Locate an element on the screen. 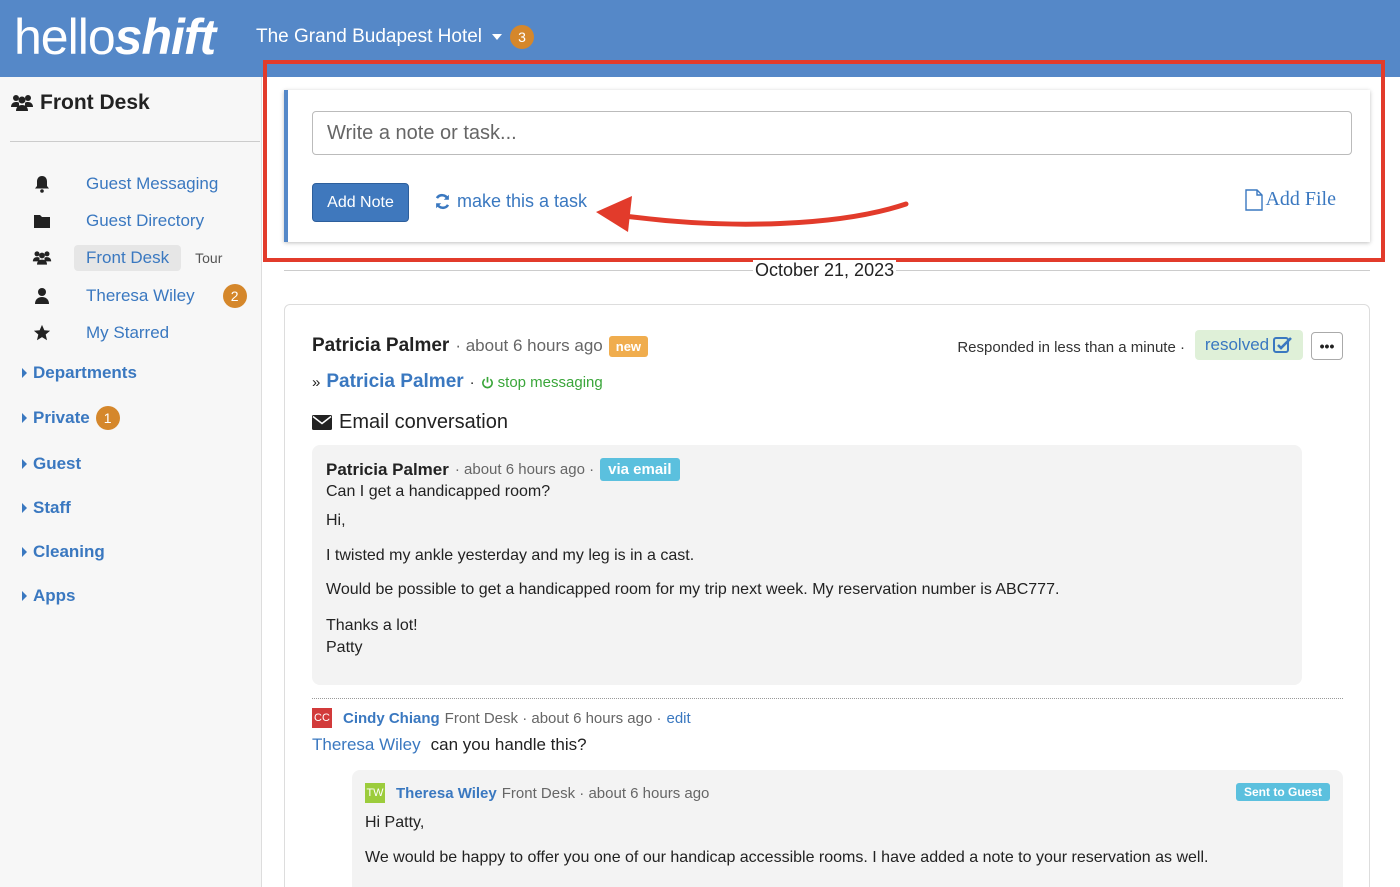 The height and width of the screenshot is (887, 1400). resolved-toggle: resolved is located at coordinates (1249, 345).